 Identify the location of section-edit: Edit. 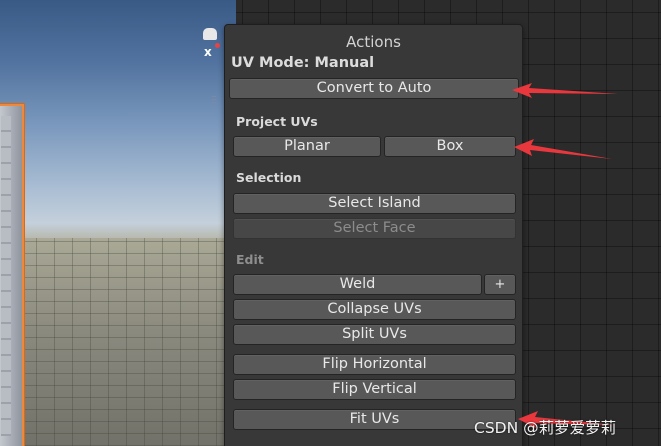
(250, 259).